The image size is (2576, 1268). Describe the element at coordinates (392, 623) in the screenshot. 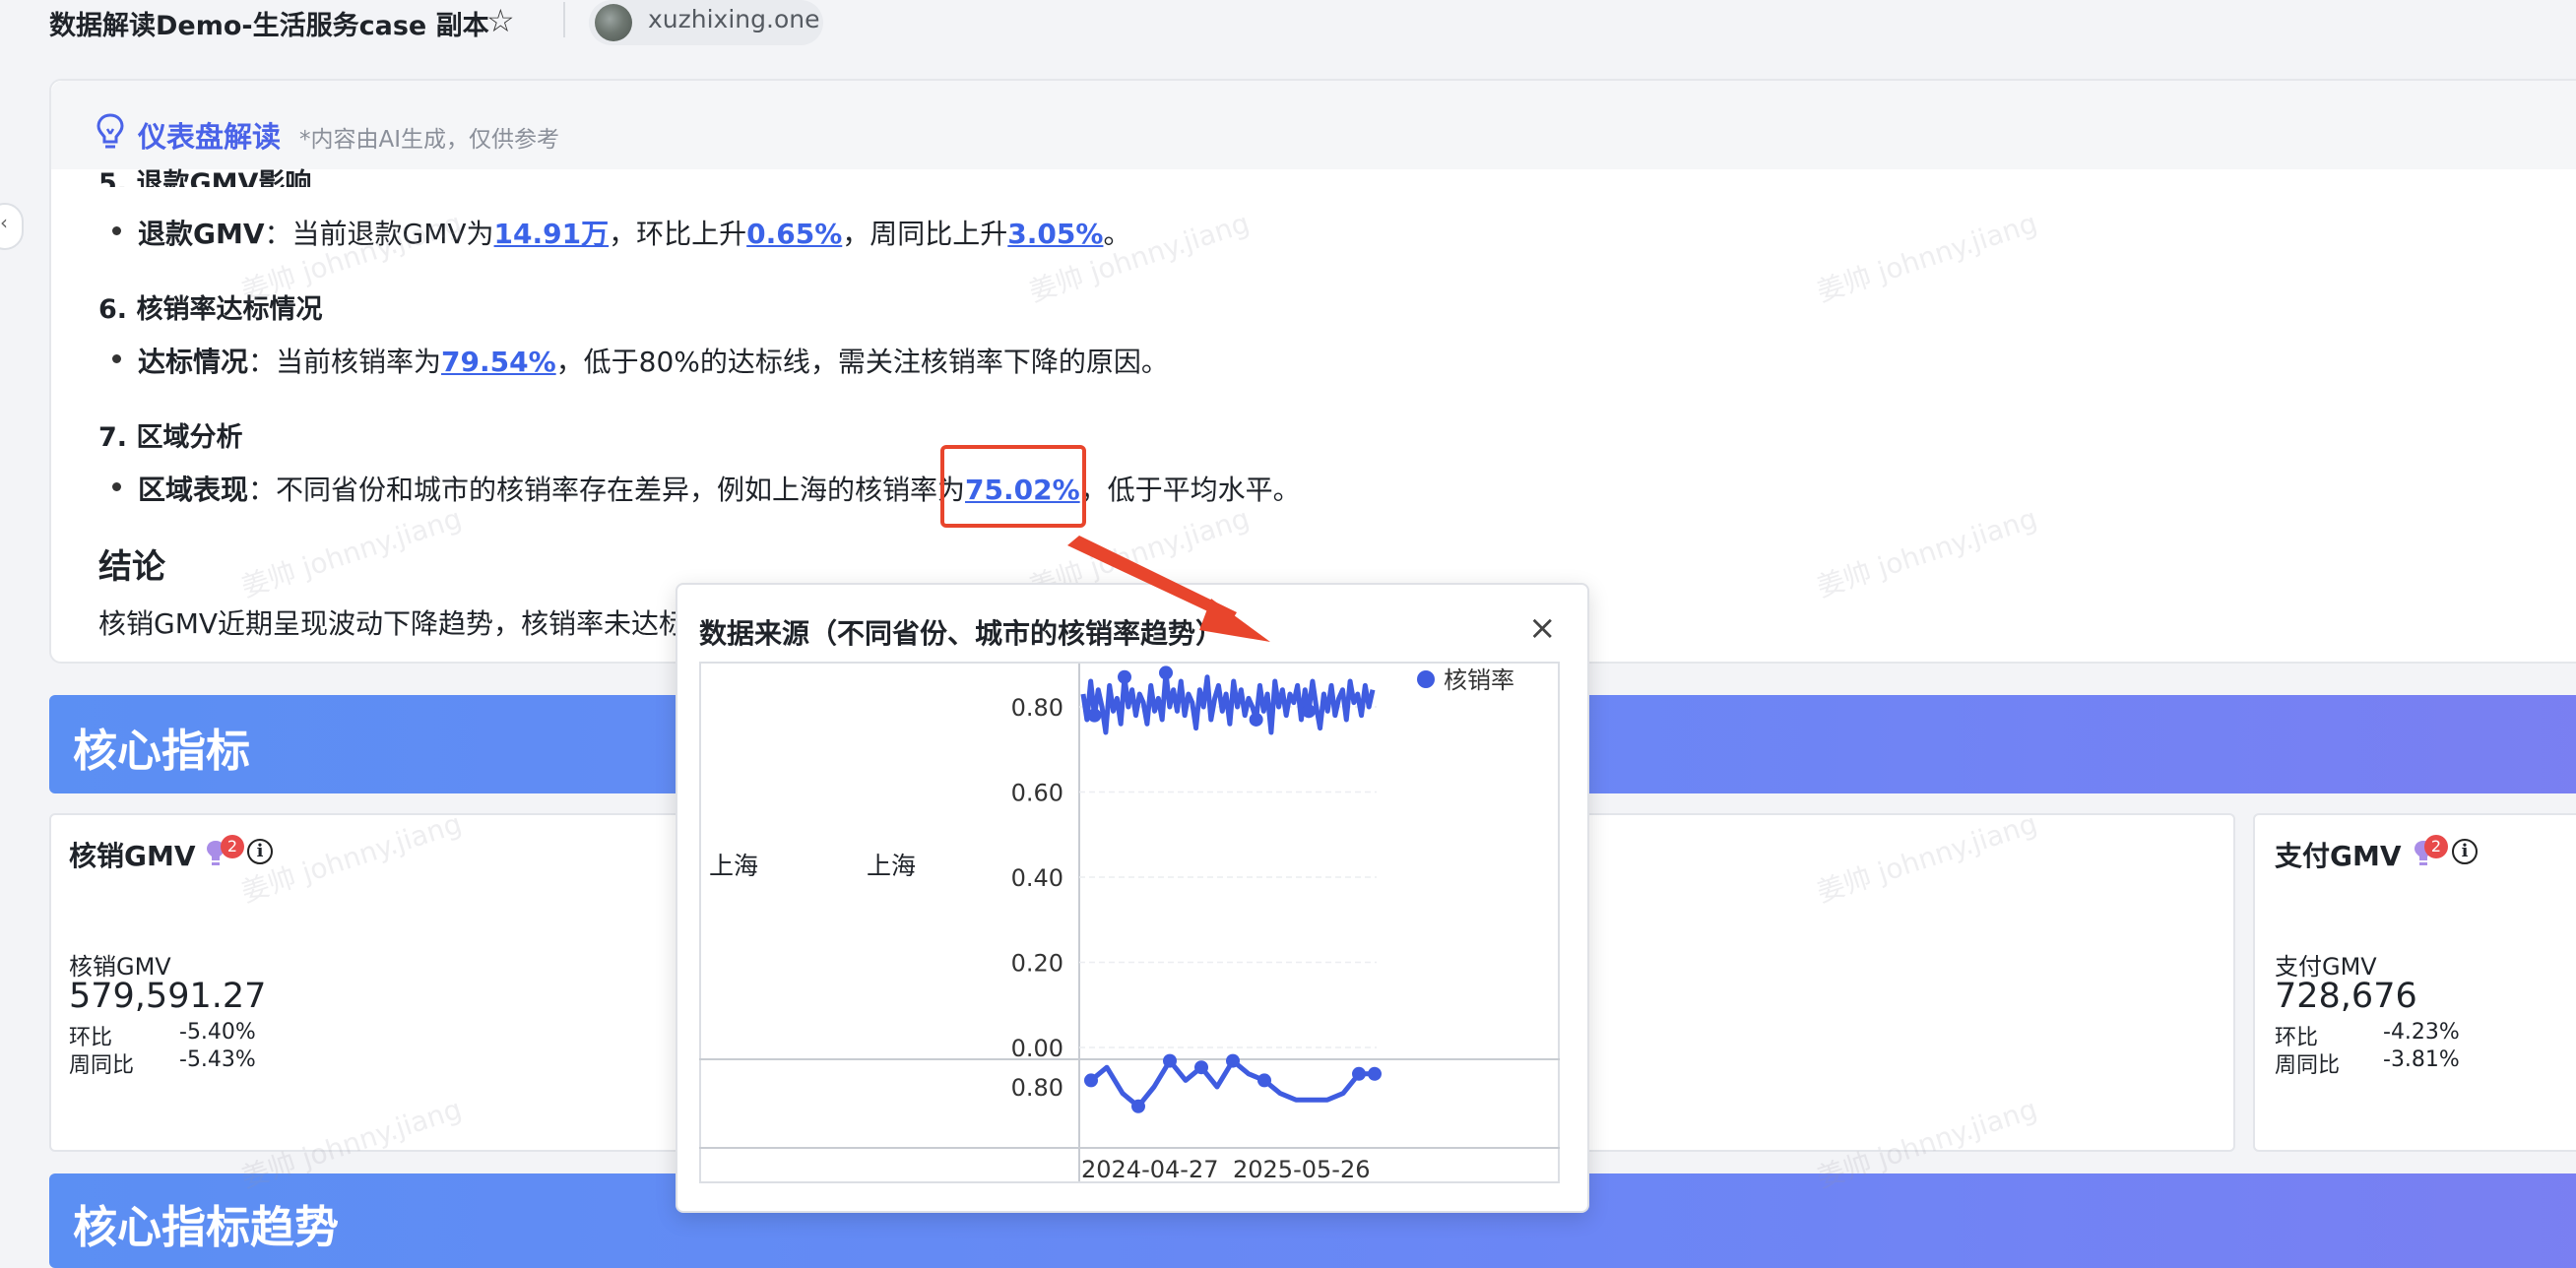

I see `conclusion-text: 核销GMV近期呈现波动下降趋势，核销率未达标` at that location.